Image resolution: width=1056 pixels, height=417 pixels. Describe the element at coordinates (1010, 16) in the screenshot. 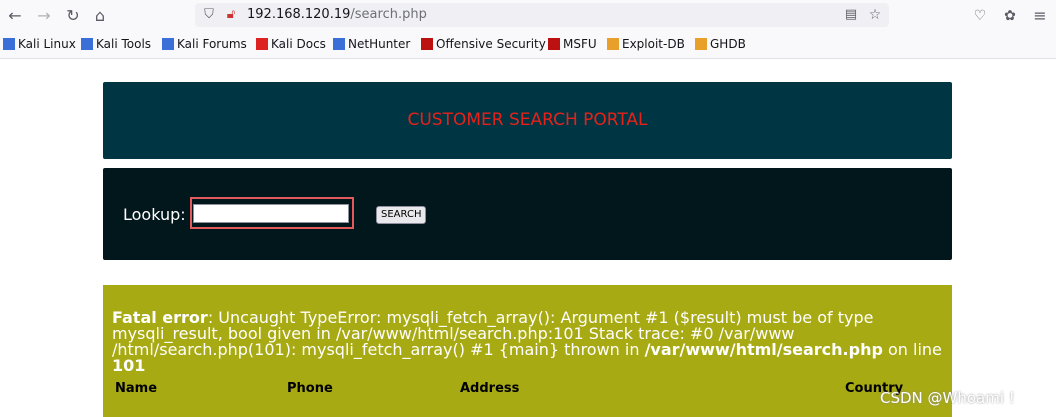

I see `extensions-icon: ✿` at that location.